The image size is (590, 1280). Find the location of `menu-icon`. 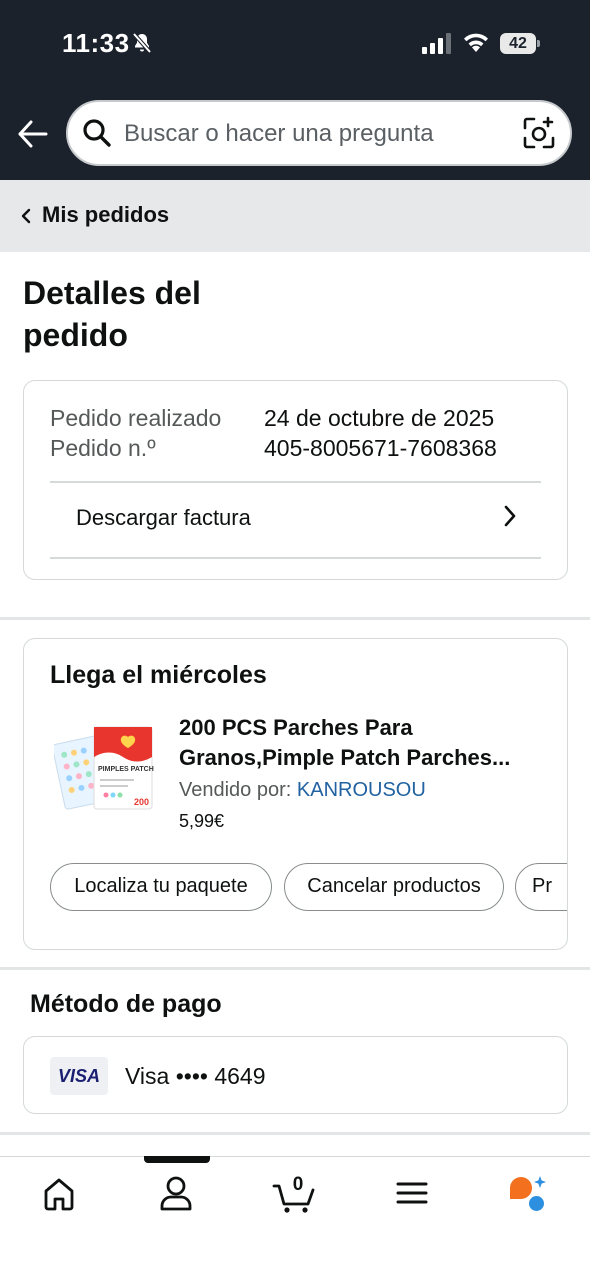

menu-icon is located at coordinates (412, 1194).